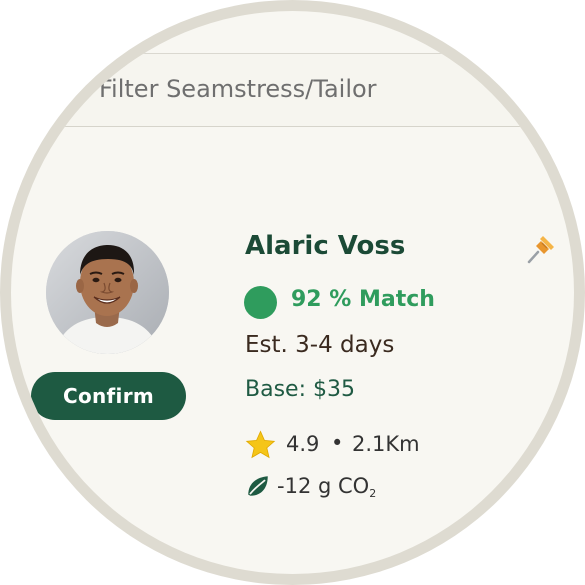 Image resolution: width=585 pixels, height=585 pixels. I want to click on match-indicator-icon, so click(260, 302).